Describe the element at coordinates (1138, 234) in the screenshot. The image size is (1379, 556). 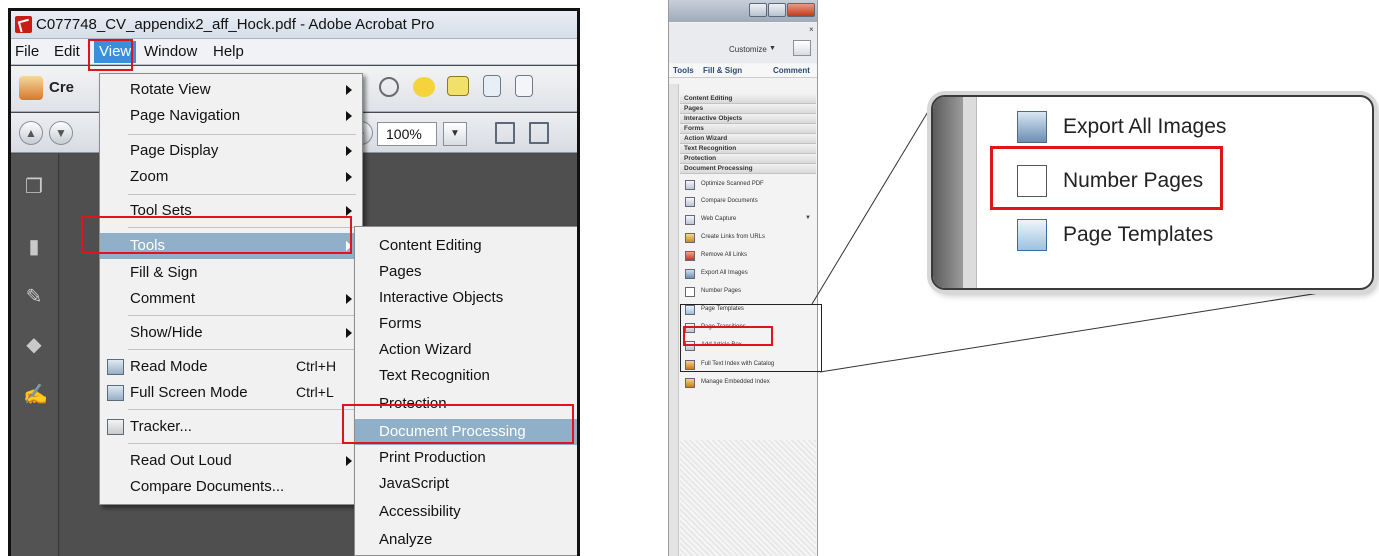
I see `callout-item-label: Page Templates` at that location.